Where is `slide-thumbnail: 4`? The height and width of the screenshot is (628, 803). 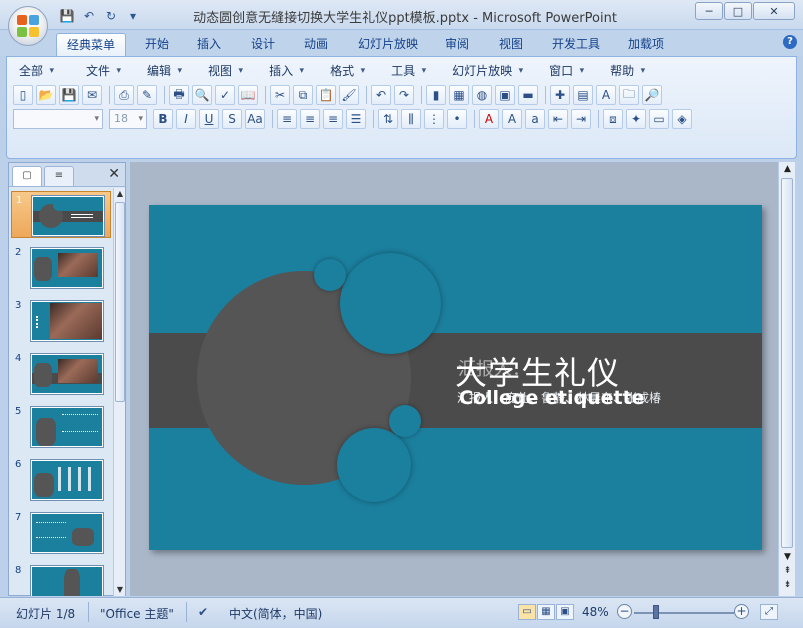 slide-thumbnail: 4 is located at coordinates (61, 373).